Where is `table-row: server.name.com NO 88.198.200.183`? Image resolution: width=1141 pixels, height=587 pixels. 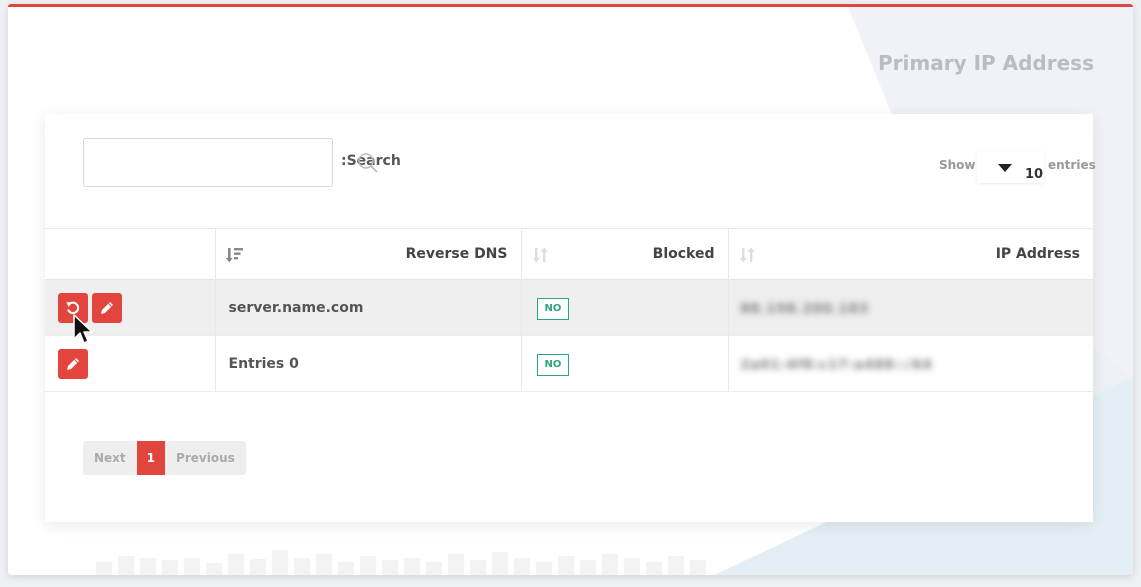
table-row: server.name.com NO 88.198.200.183 is located at coordinates (569, 307).